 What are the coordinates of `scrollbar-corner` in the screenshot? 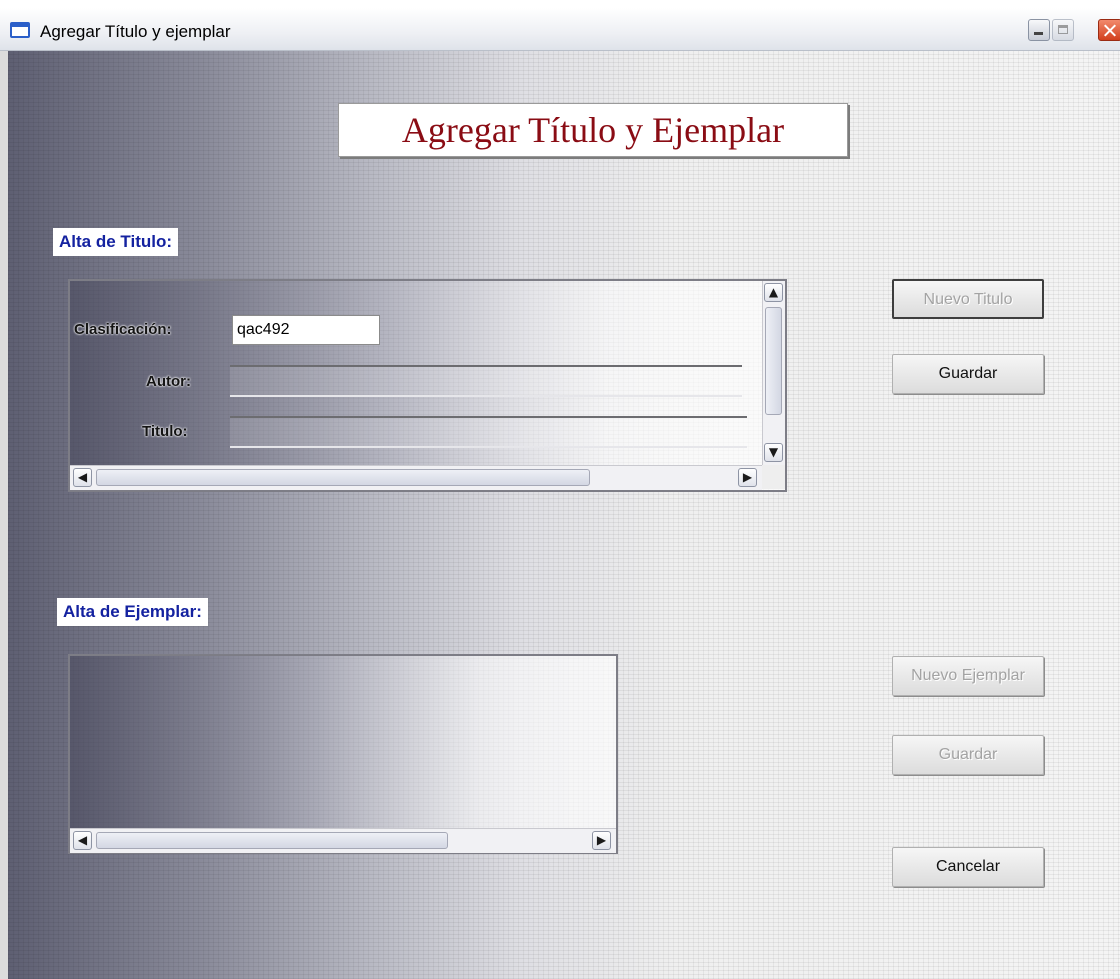 It's located at (773, 477).